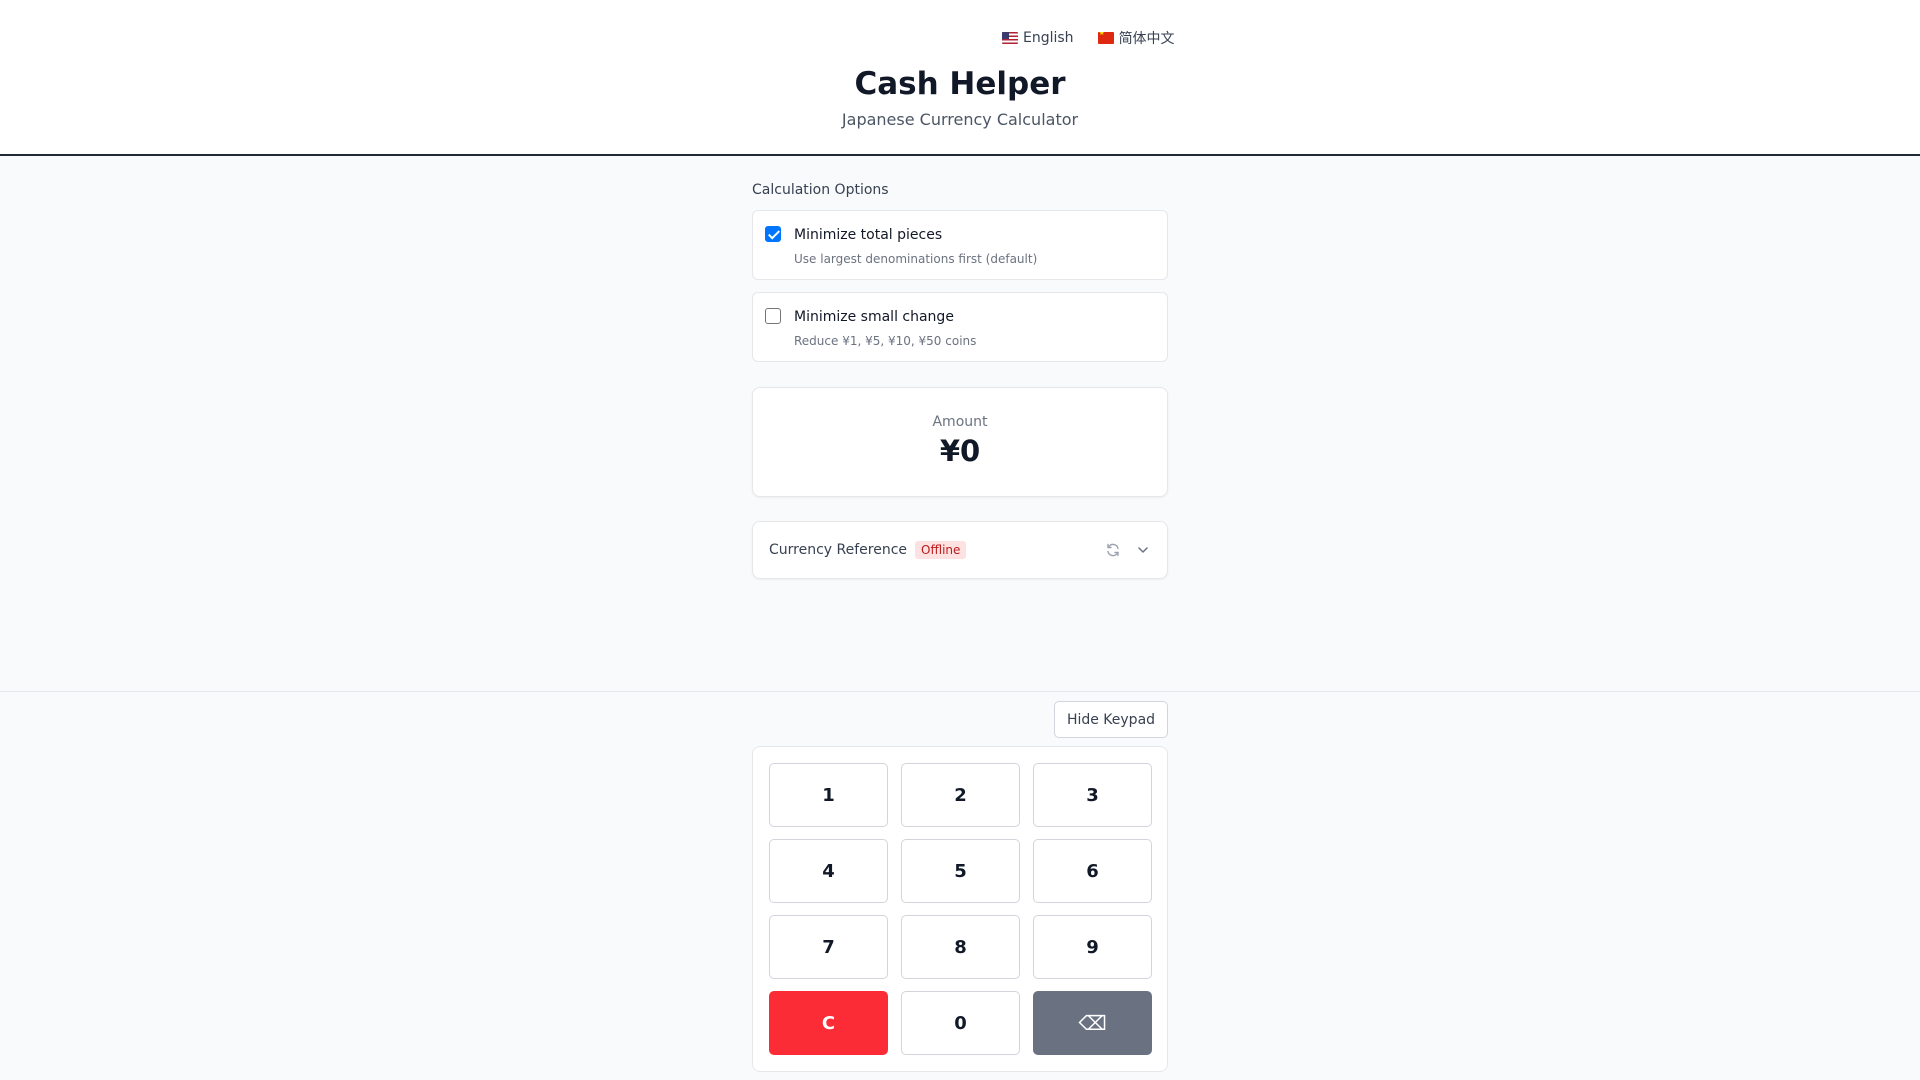  Describe the element at coordinates (885, 341) in the screenshot. I see `option-description: Reduce ¥1, ¥5, ¥10, ¥50 coins` at that location.